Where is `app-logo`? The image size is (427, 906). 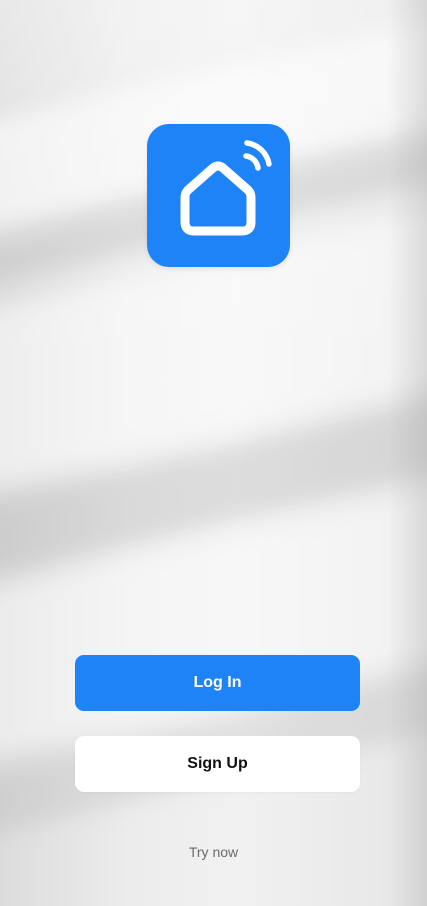 app-logo is located at coordinates (218, 195).